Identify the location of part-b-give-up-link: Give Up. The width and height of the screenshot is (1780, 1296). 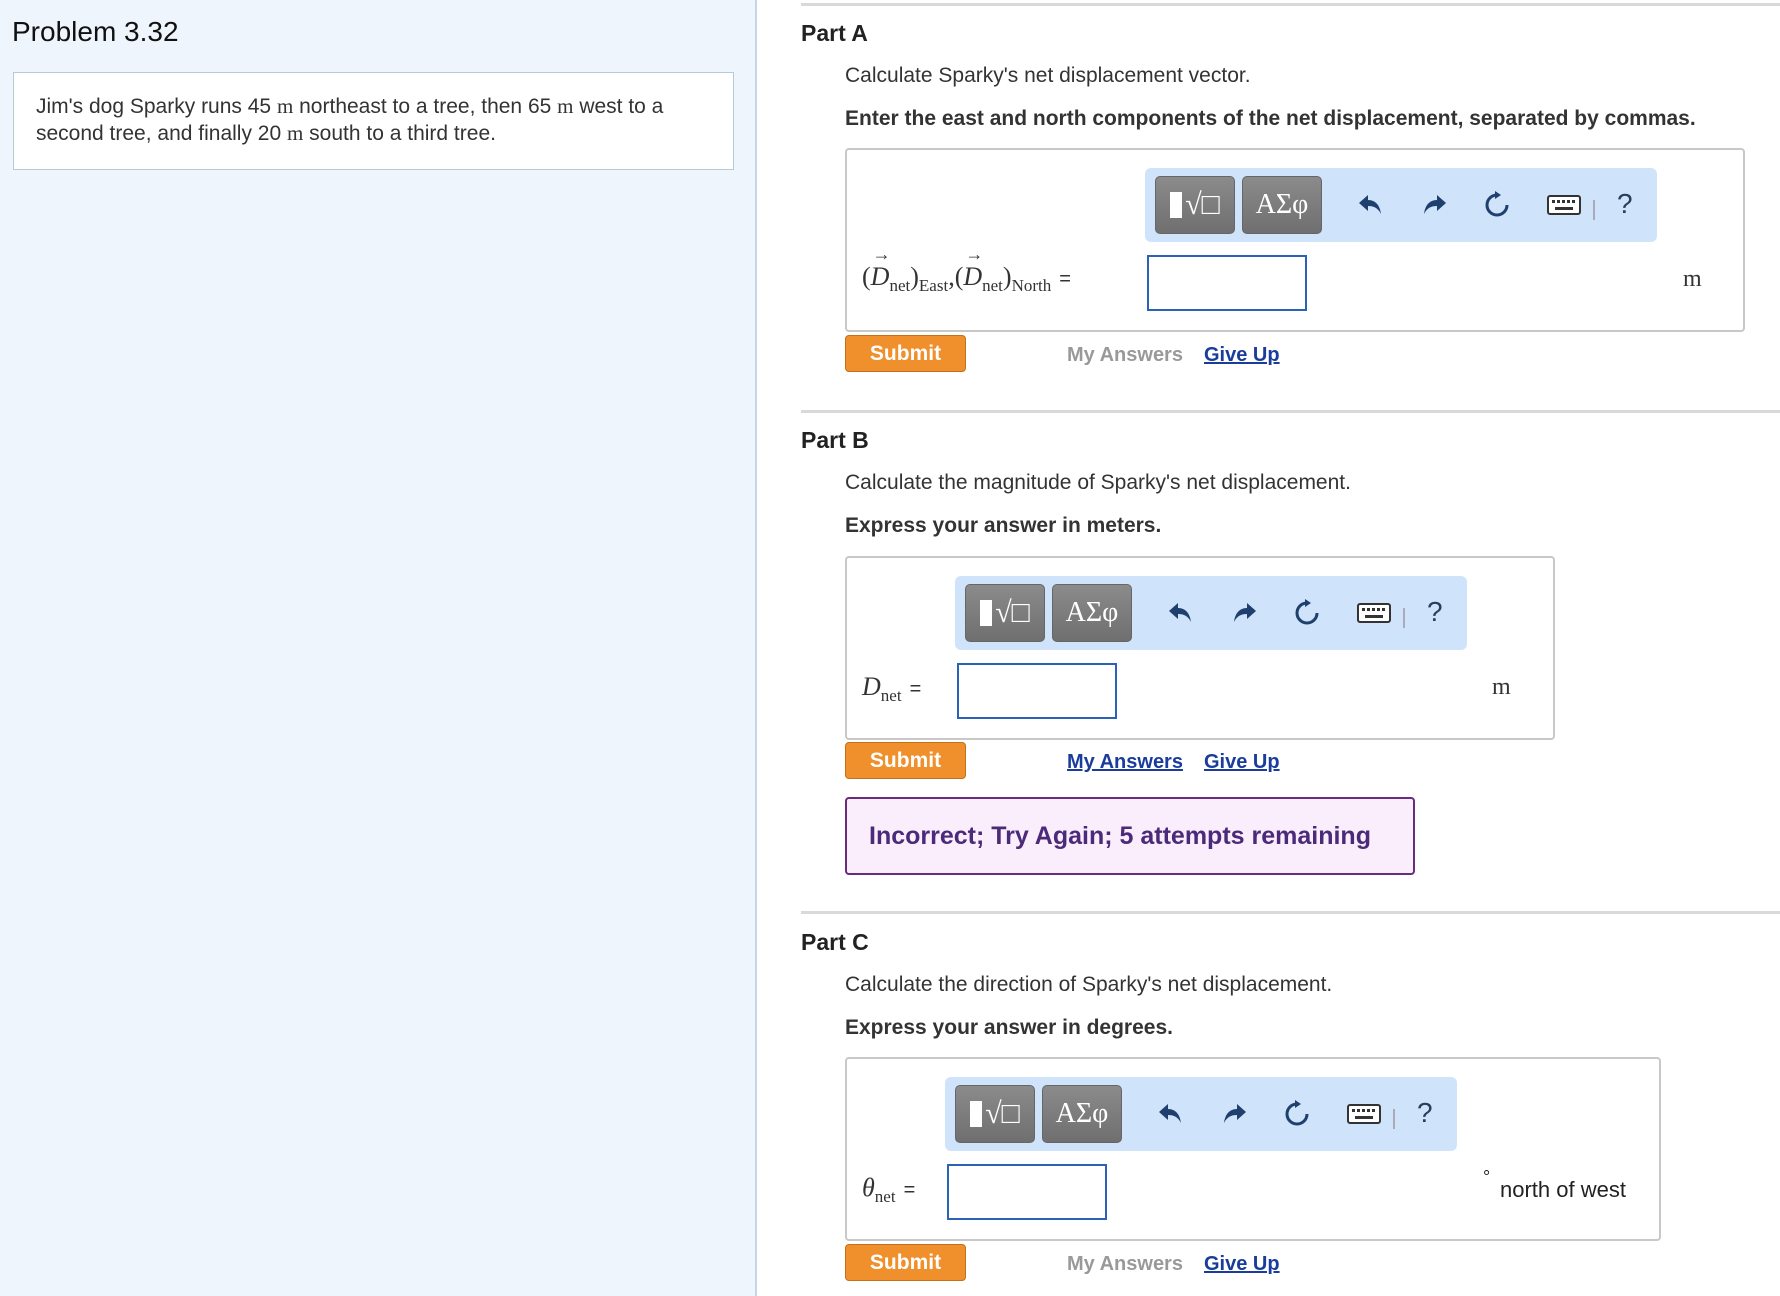
(1242, 762).